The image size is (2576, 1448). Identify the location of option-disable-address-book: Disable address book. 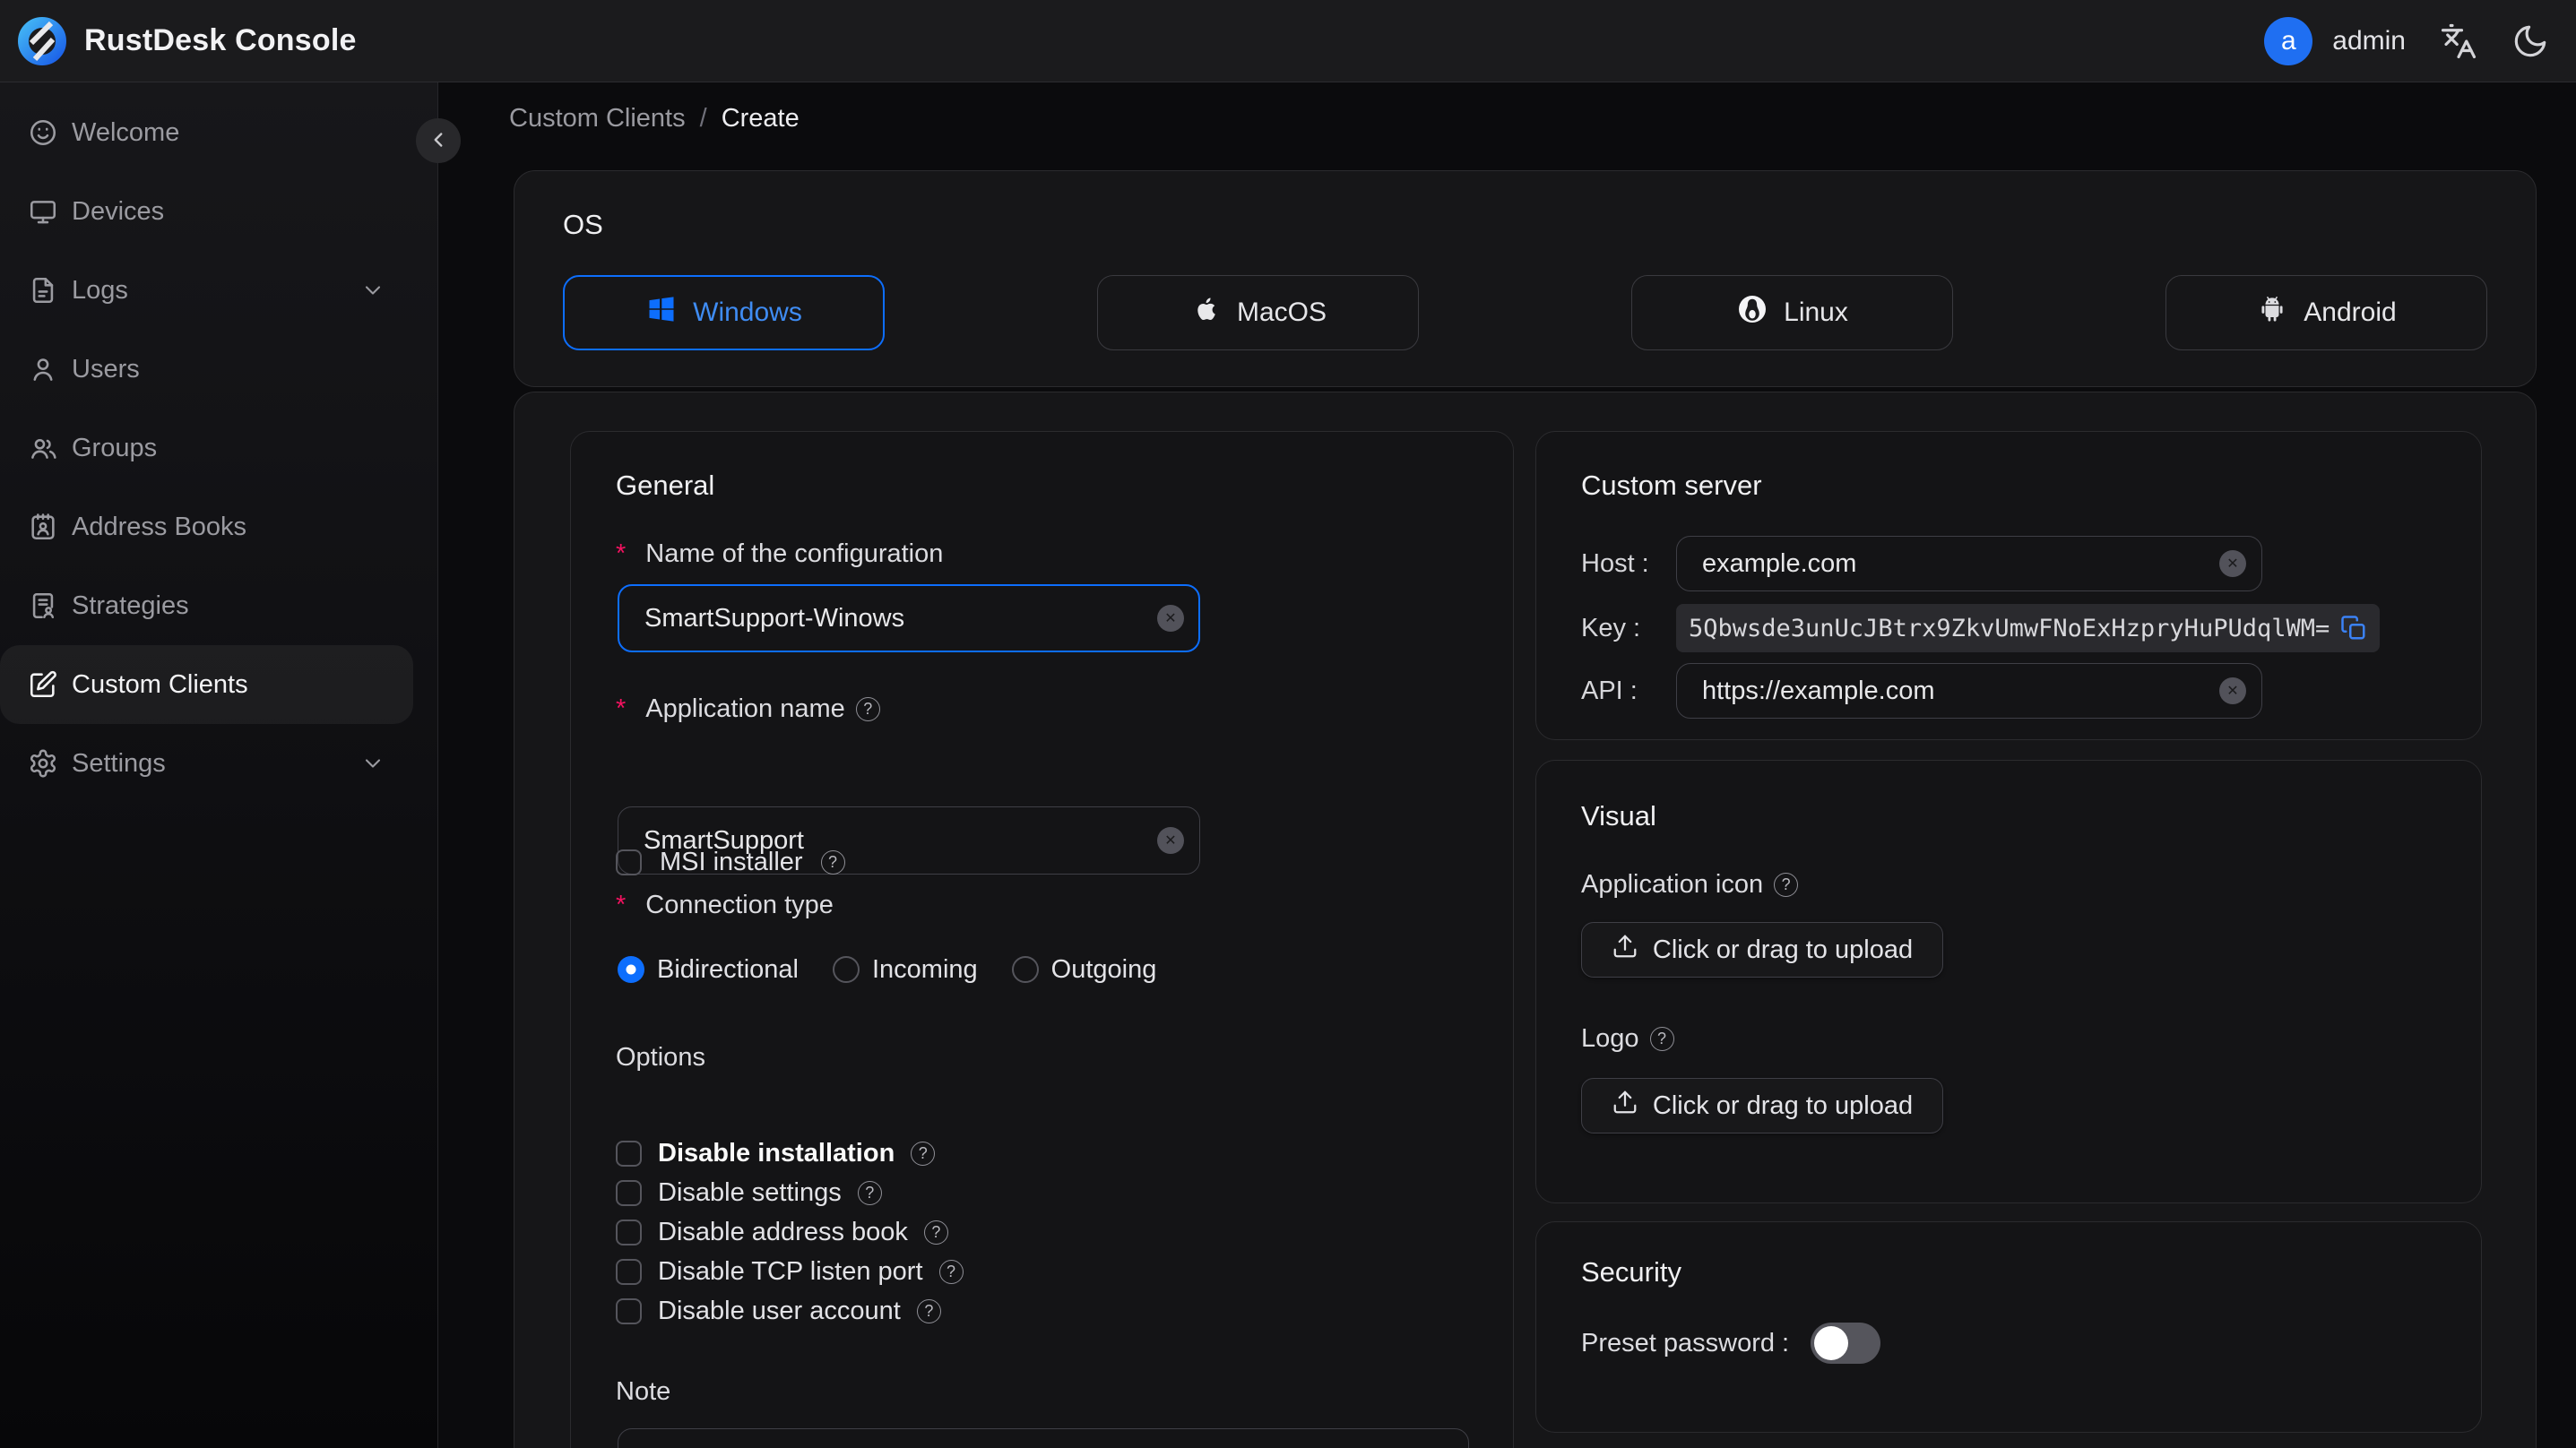
(790, 1232).